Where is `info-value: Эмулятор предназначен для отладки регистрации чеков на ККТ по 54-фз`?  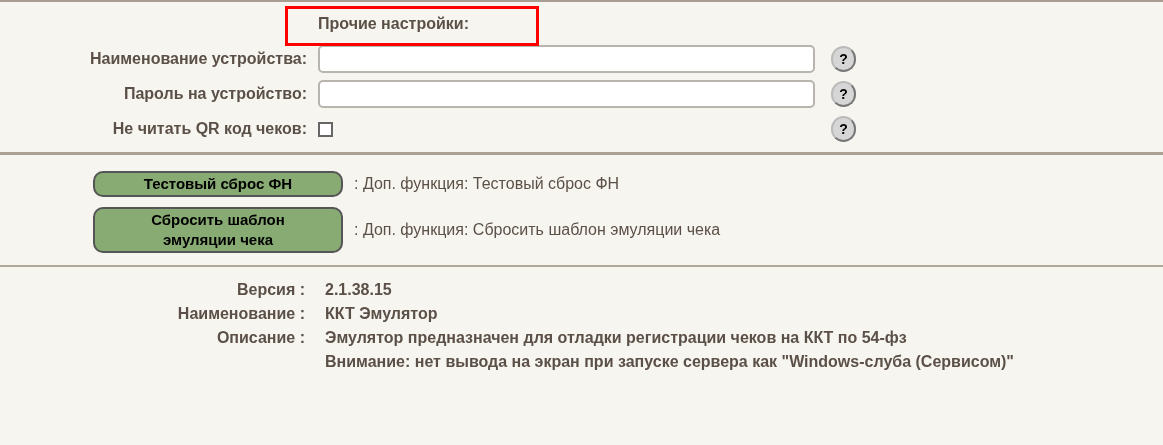 info-value: Эмулятор предназначен для отладки регистрации чеков на ККТ по 54-фз is located at coordinates (616, 338).